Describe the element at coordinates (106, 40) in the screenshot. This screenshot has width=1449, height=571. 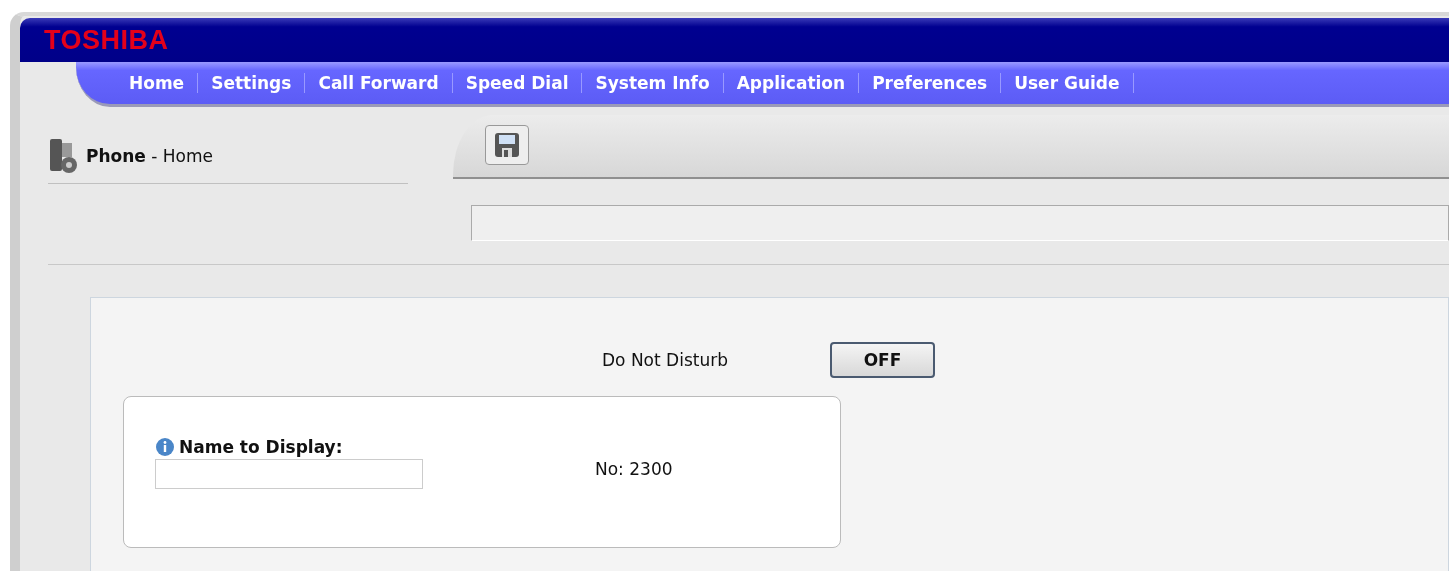
I see `brand-logo: TOSHIBA` at that location.